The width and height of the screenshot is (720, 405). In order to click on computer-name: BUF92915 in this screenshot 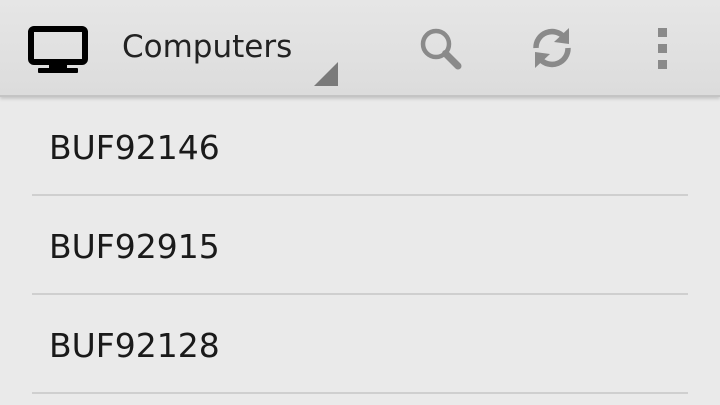, I will do `click(134, 246)`.